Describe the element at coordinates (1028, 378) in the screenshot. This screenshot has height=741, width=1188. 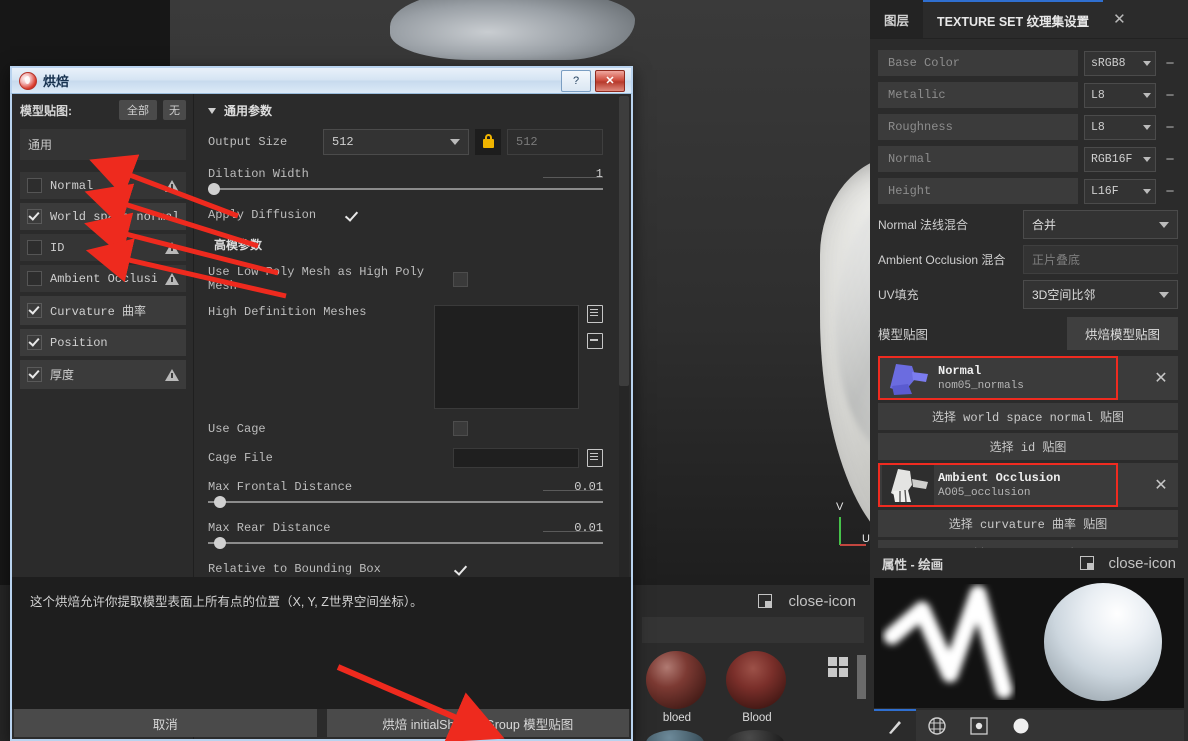
I see `mesh-map-slot-filled: Normal nom05_normals ✕` at that location.